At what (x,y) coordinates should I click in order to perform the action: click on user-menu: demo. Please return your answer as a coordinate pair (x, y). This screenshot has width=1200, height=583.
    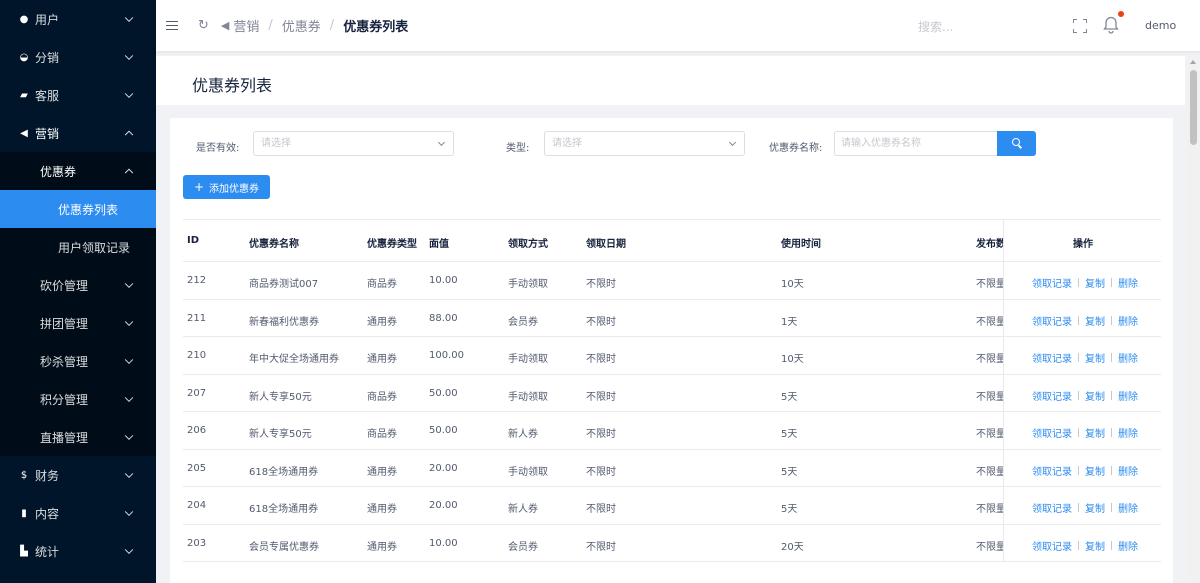
    Looking at the image, I should click on (1160, 25).